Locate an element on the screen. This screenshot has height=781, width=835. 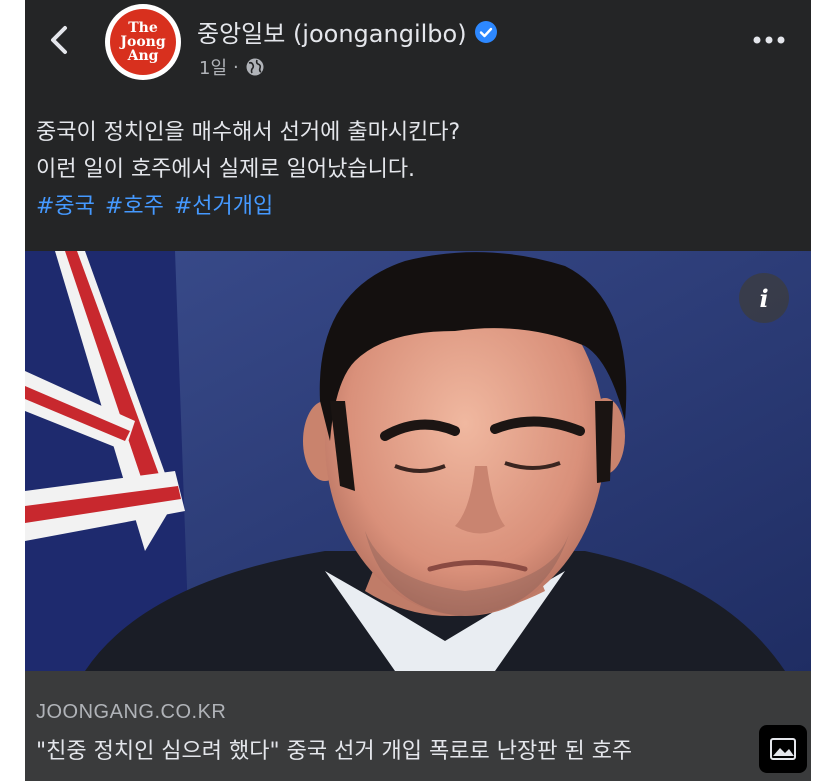
info-icon: i is located at coordinates (764, 298).